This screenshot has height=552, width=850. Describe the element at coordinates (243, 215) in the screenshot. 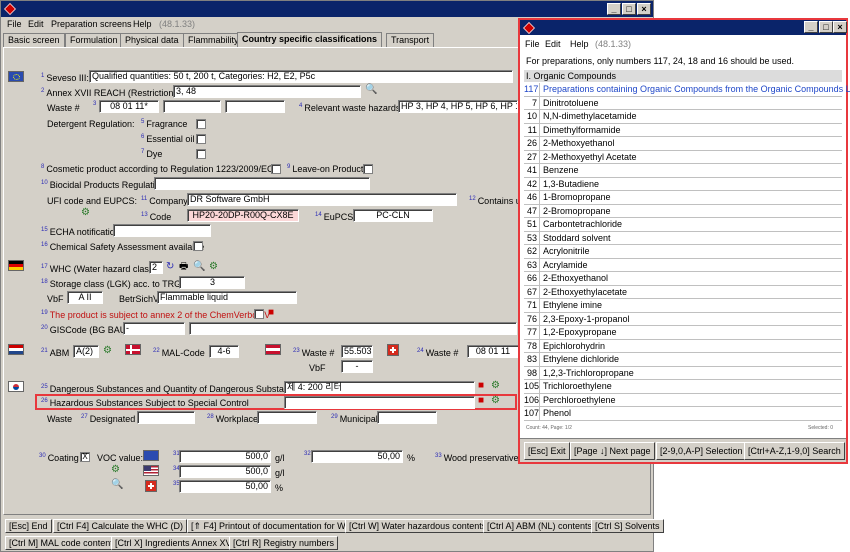

I see `ufi-code-field: HP20-20DP-R00Q-CX8E` at that location.